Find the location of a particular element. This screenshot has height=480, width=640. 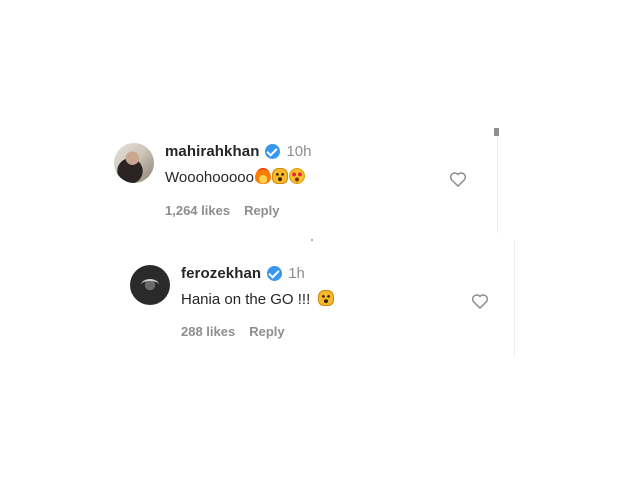

comment-body: Hania on the GO !!! is located at coordinates (246, 299).